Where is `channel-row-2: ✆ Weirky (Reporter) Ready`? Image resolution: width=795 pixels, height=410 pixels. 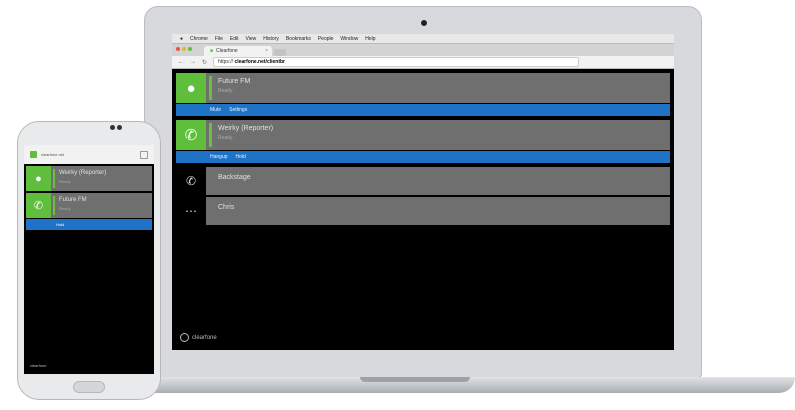 channel-row-2: ✆ Weirky (Reporter) Ready is located at coordinates (423, 135).